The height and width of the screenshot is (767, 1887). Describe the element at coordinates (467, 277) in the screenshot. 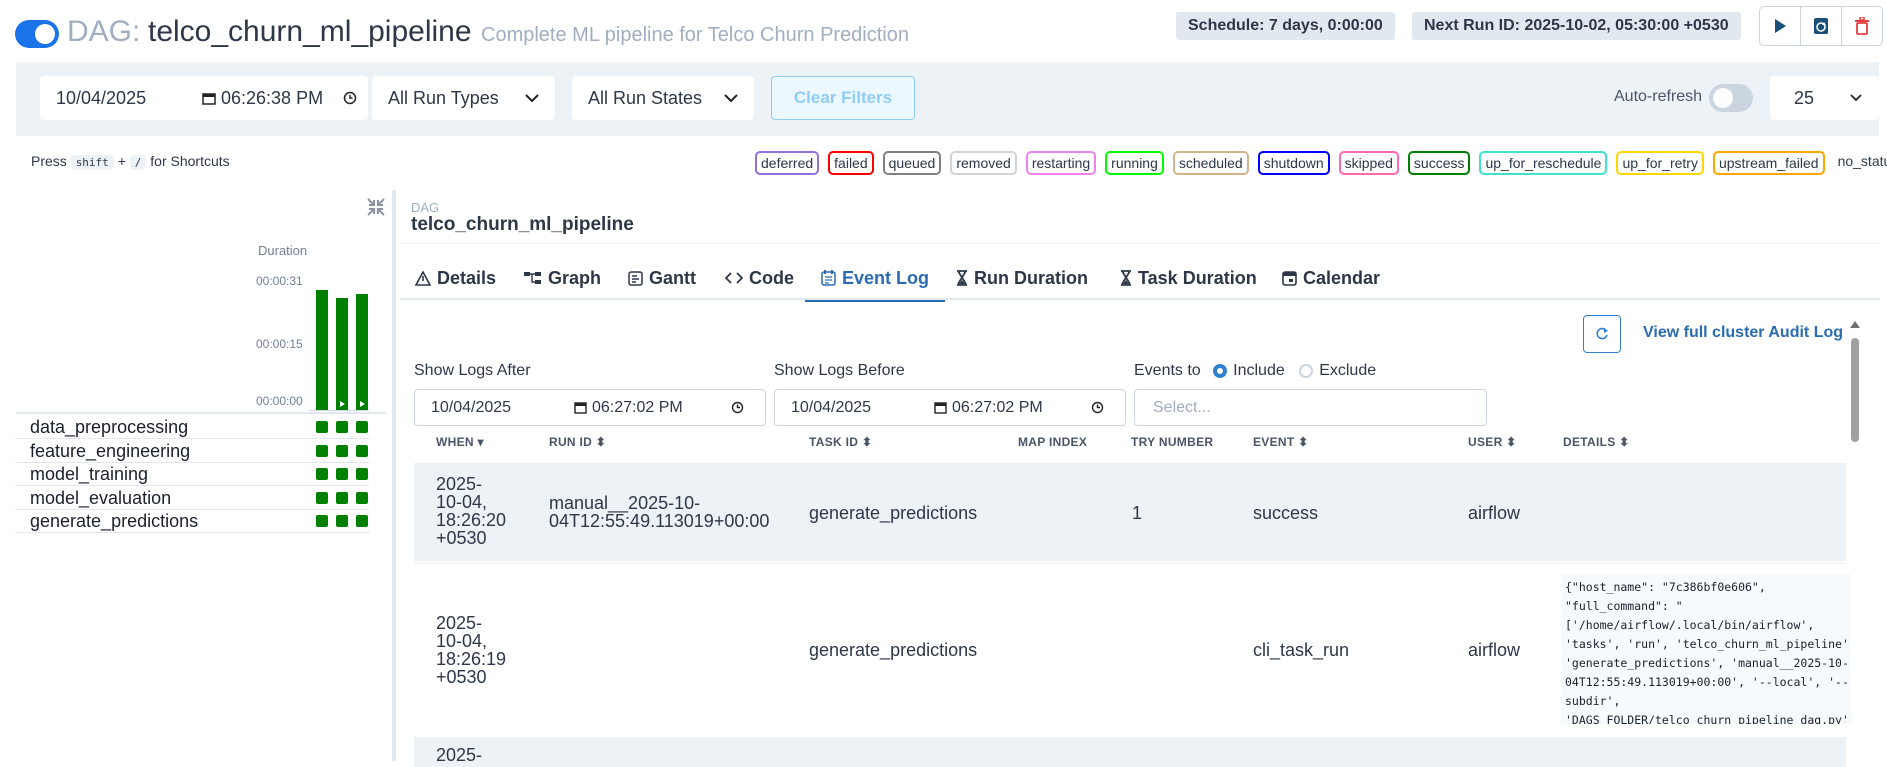

I see `tab-label: Details` at that location.